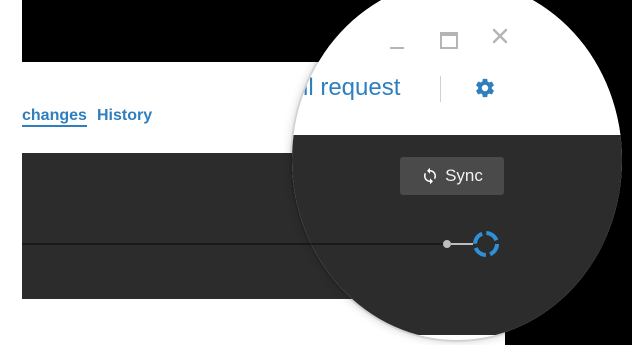  What do you see at coordinates (462, 244) in the screenshot?
I see `timeline-connector` at bounding box center [462, 244].